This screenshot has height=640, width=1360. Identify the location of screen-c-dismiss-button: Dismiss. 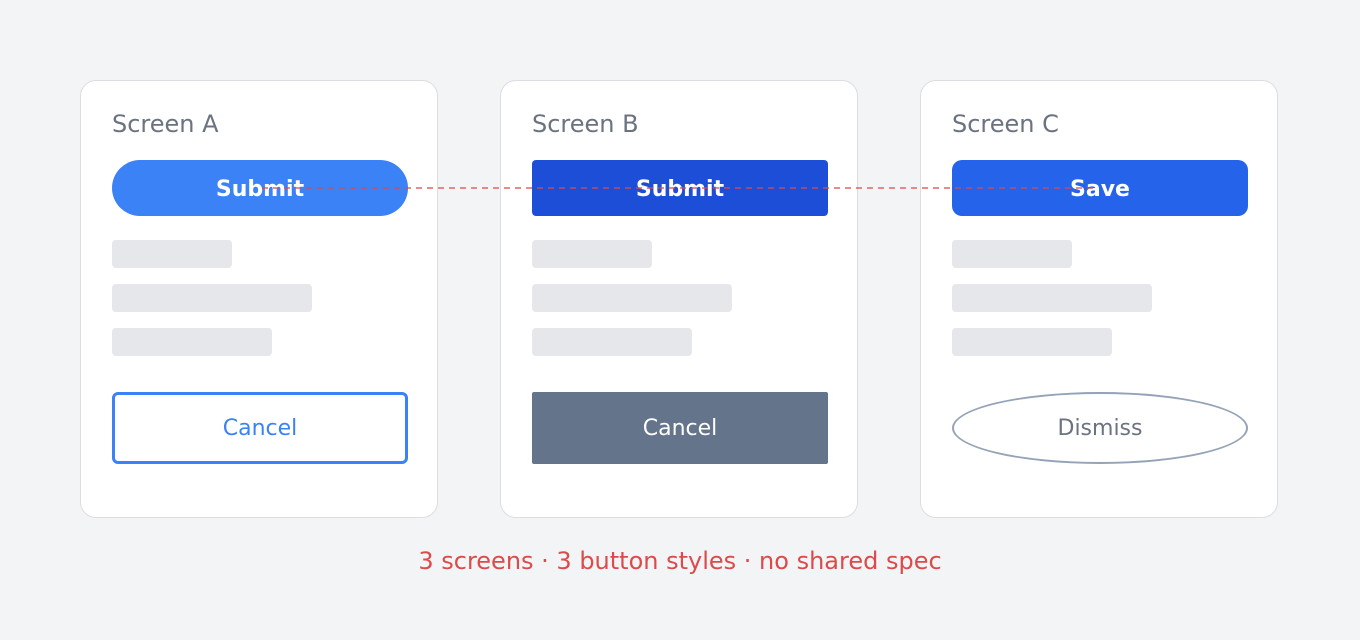
(1100, 428).